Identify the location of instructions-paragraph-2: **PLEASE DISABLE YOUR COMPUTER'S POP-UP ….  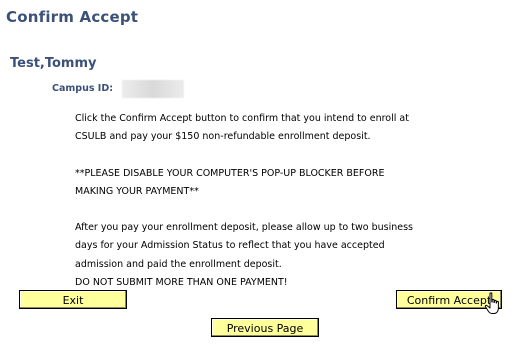
(230, 182).